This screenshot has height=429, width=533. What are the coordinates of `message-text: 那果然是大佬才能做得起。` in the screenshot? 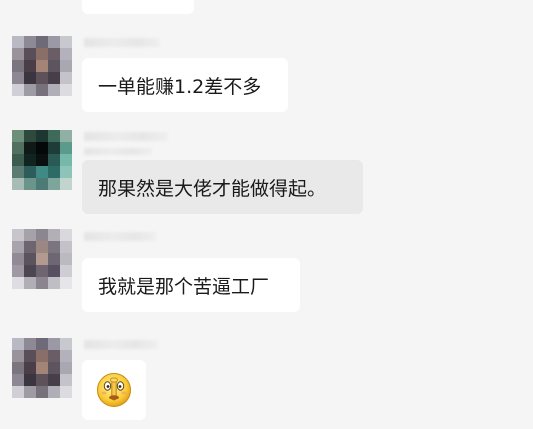 It's located at (212, 188).